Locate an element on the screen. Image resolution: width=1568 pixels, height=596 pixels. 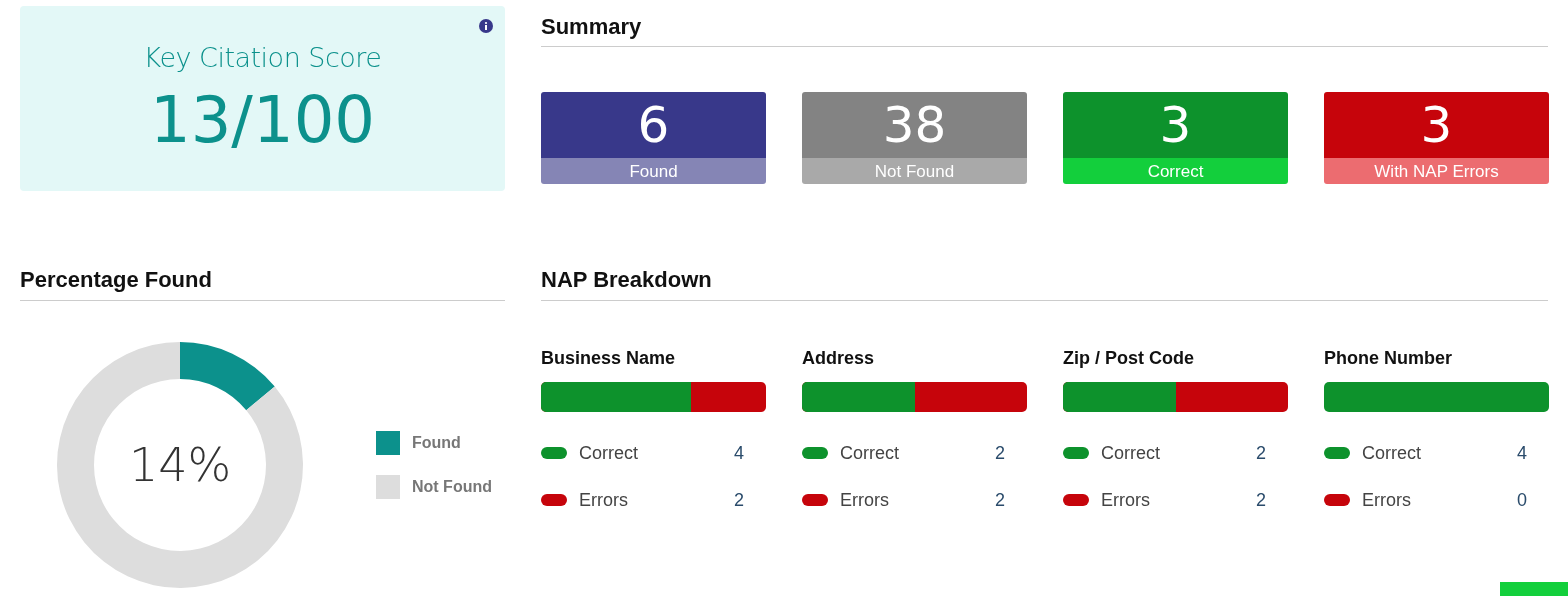
column-title: Phone Number is located at coordinates (1388, 358).